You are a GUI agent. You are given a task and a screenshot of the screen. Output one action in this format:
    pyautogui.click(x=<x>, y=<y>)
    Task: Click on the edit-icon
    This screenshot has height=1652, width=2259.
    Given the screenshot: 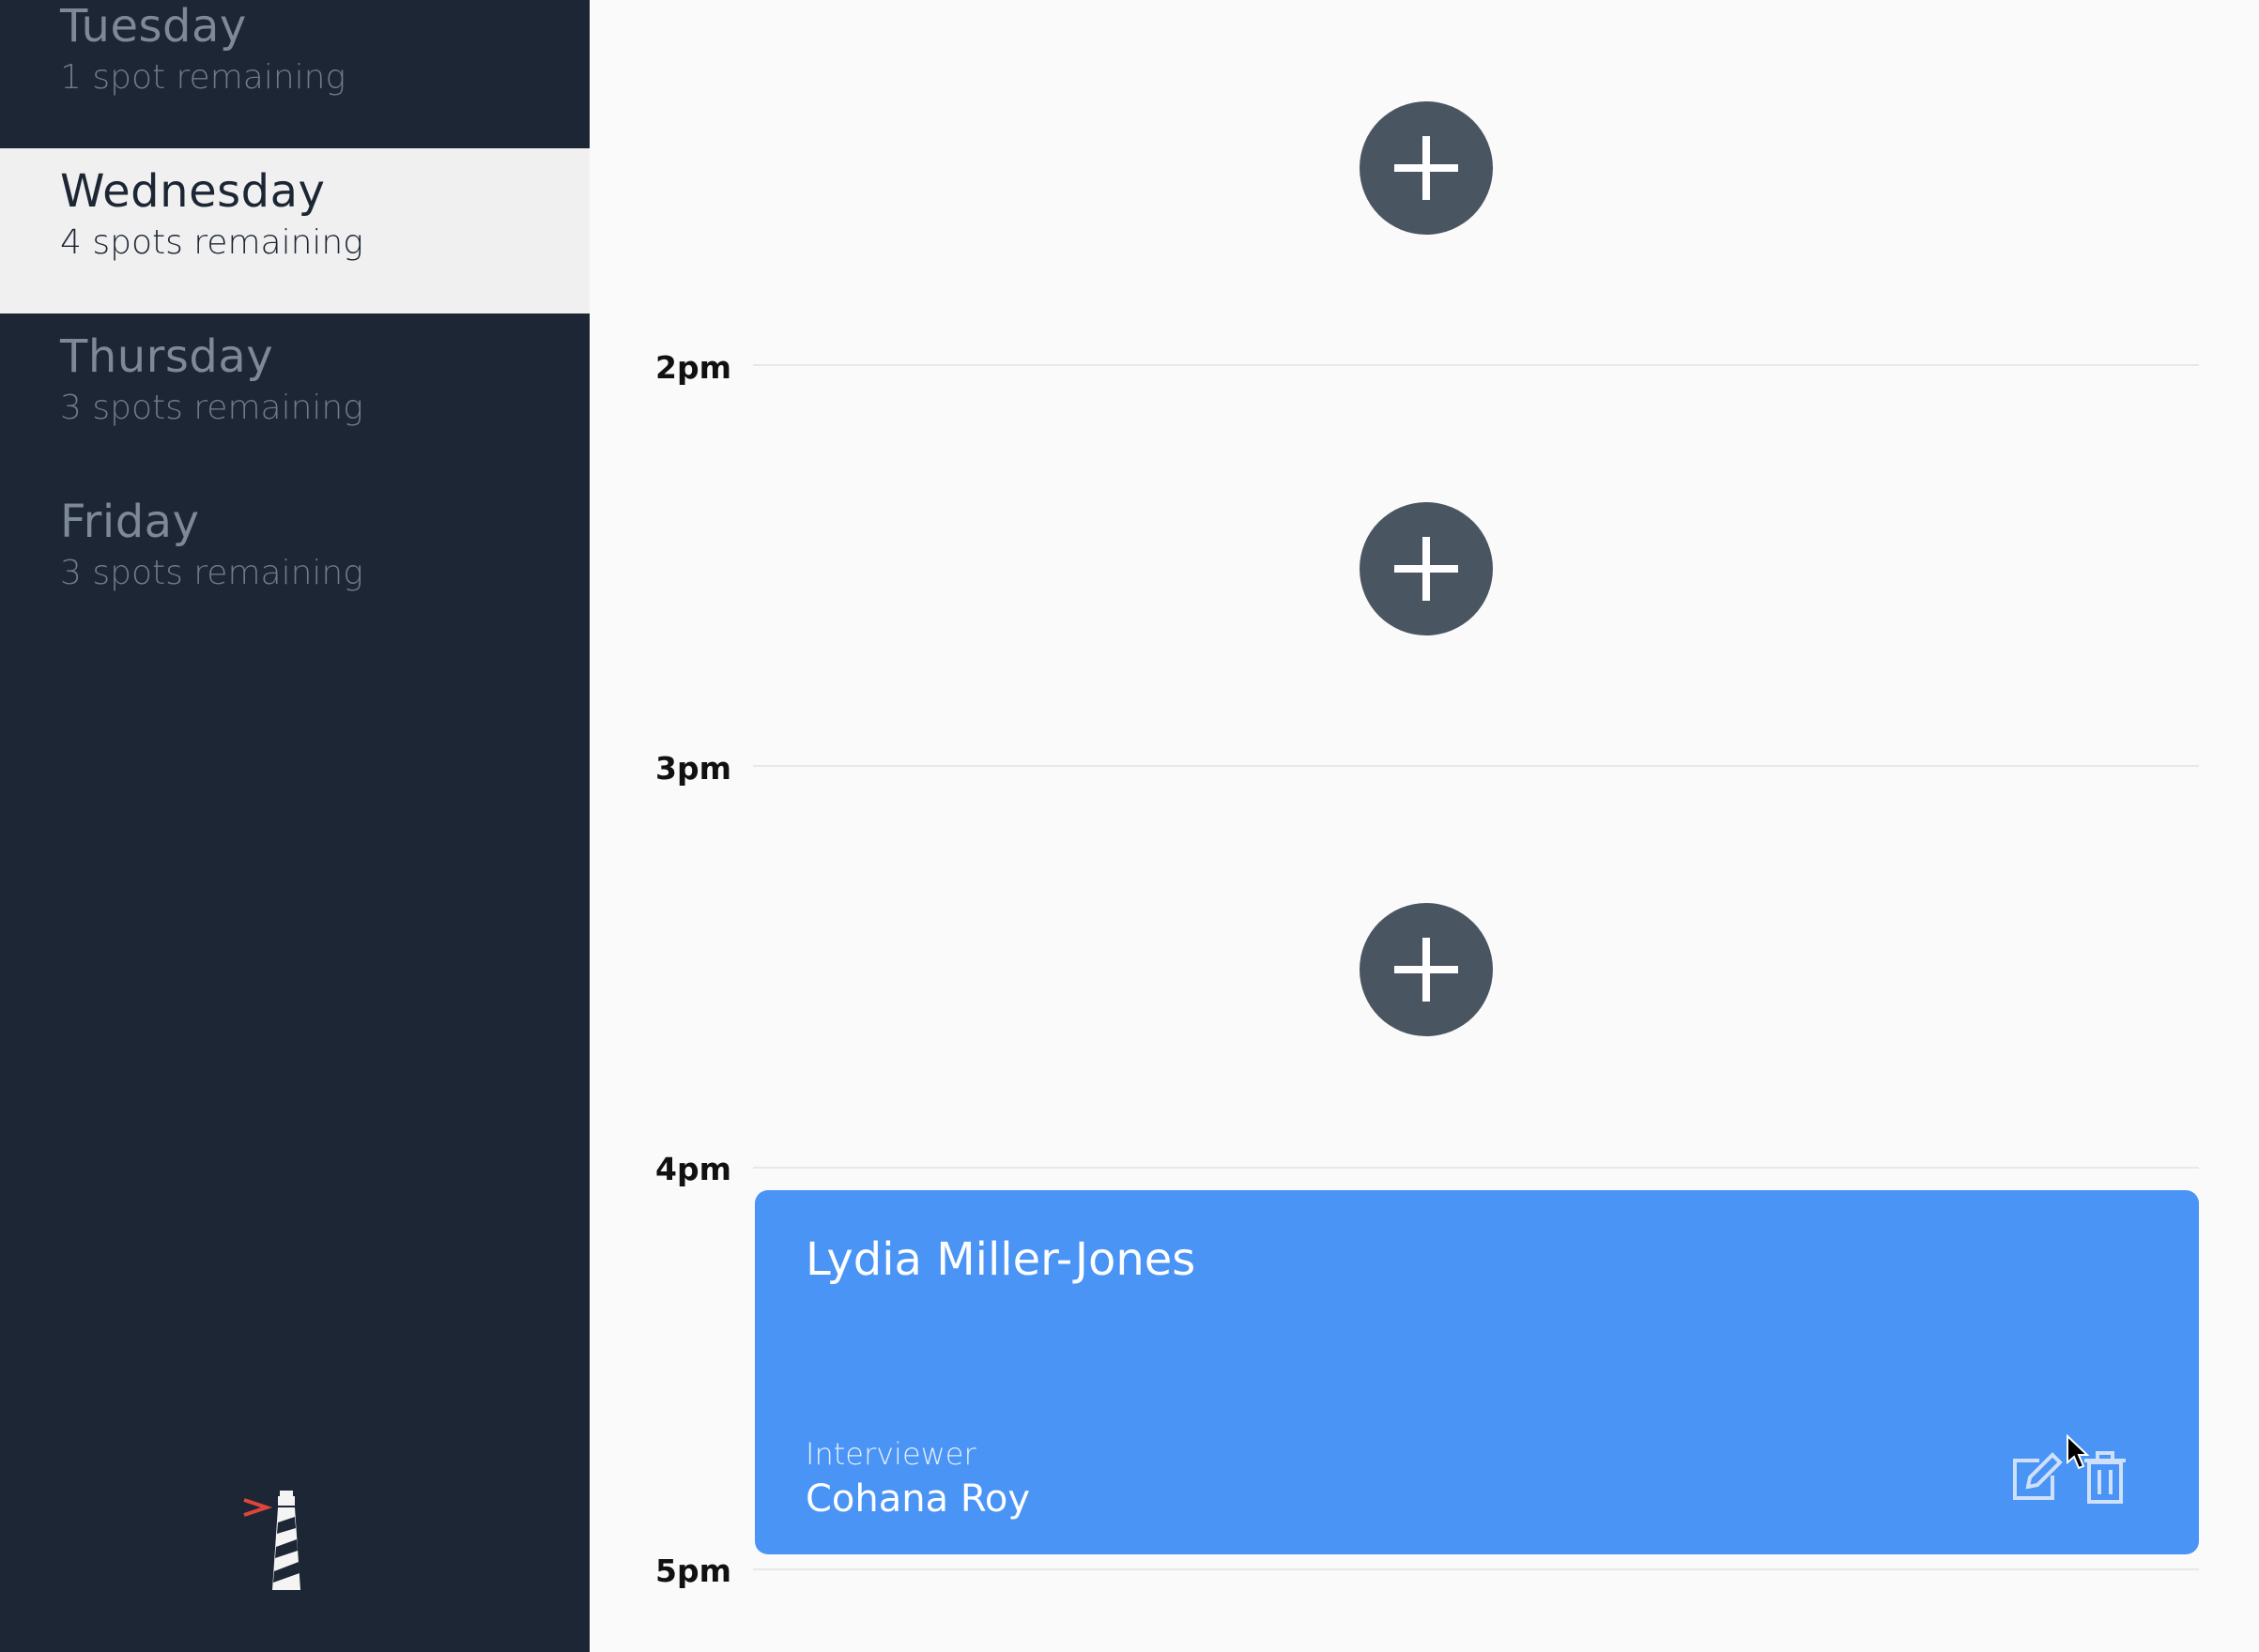 What is the action you would take?
    pyautogui.click(x=2038, y=1476)
    